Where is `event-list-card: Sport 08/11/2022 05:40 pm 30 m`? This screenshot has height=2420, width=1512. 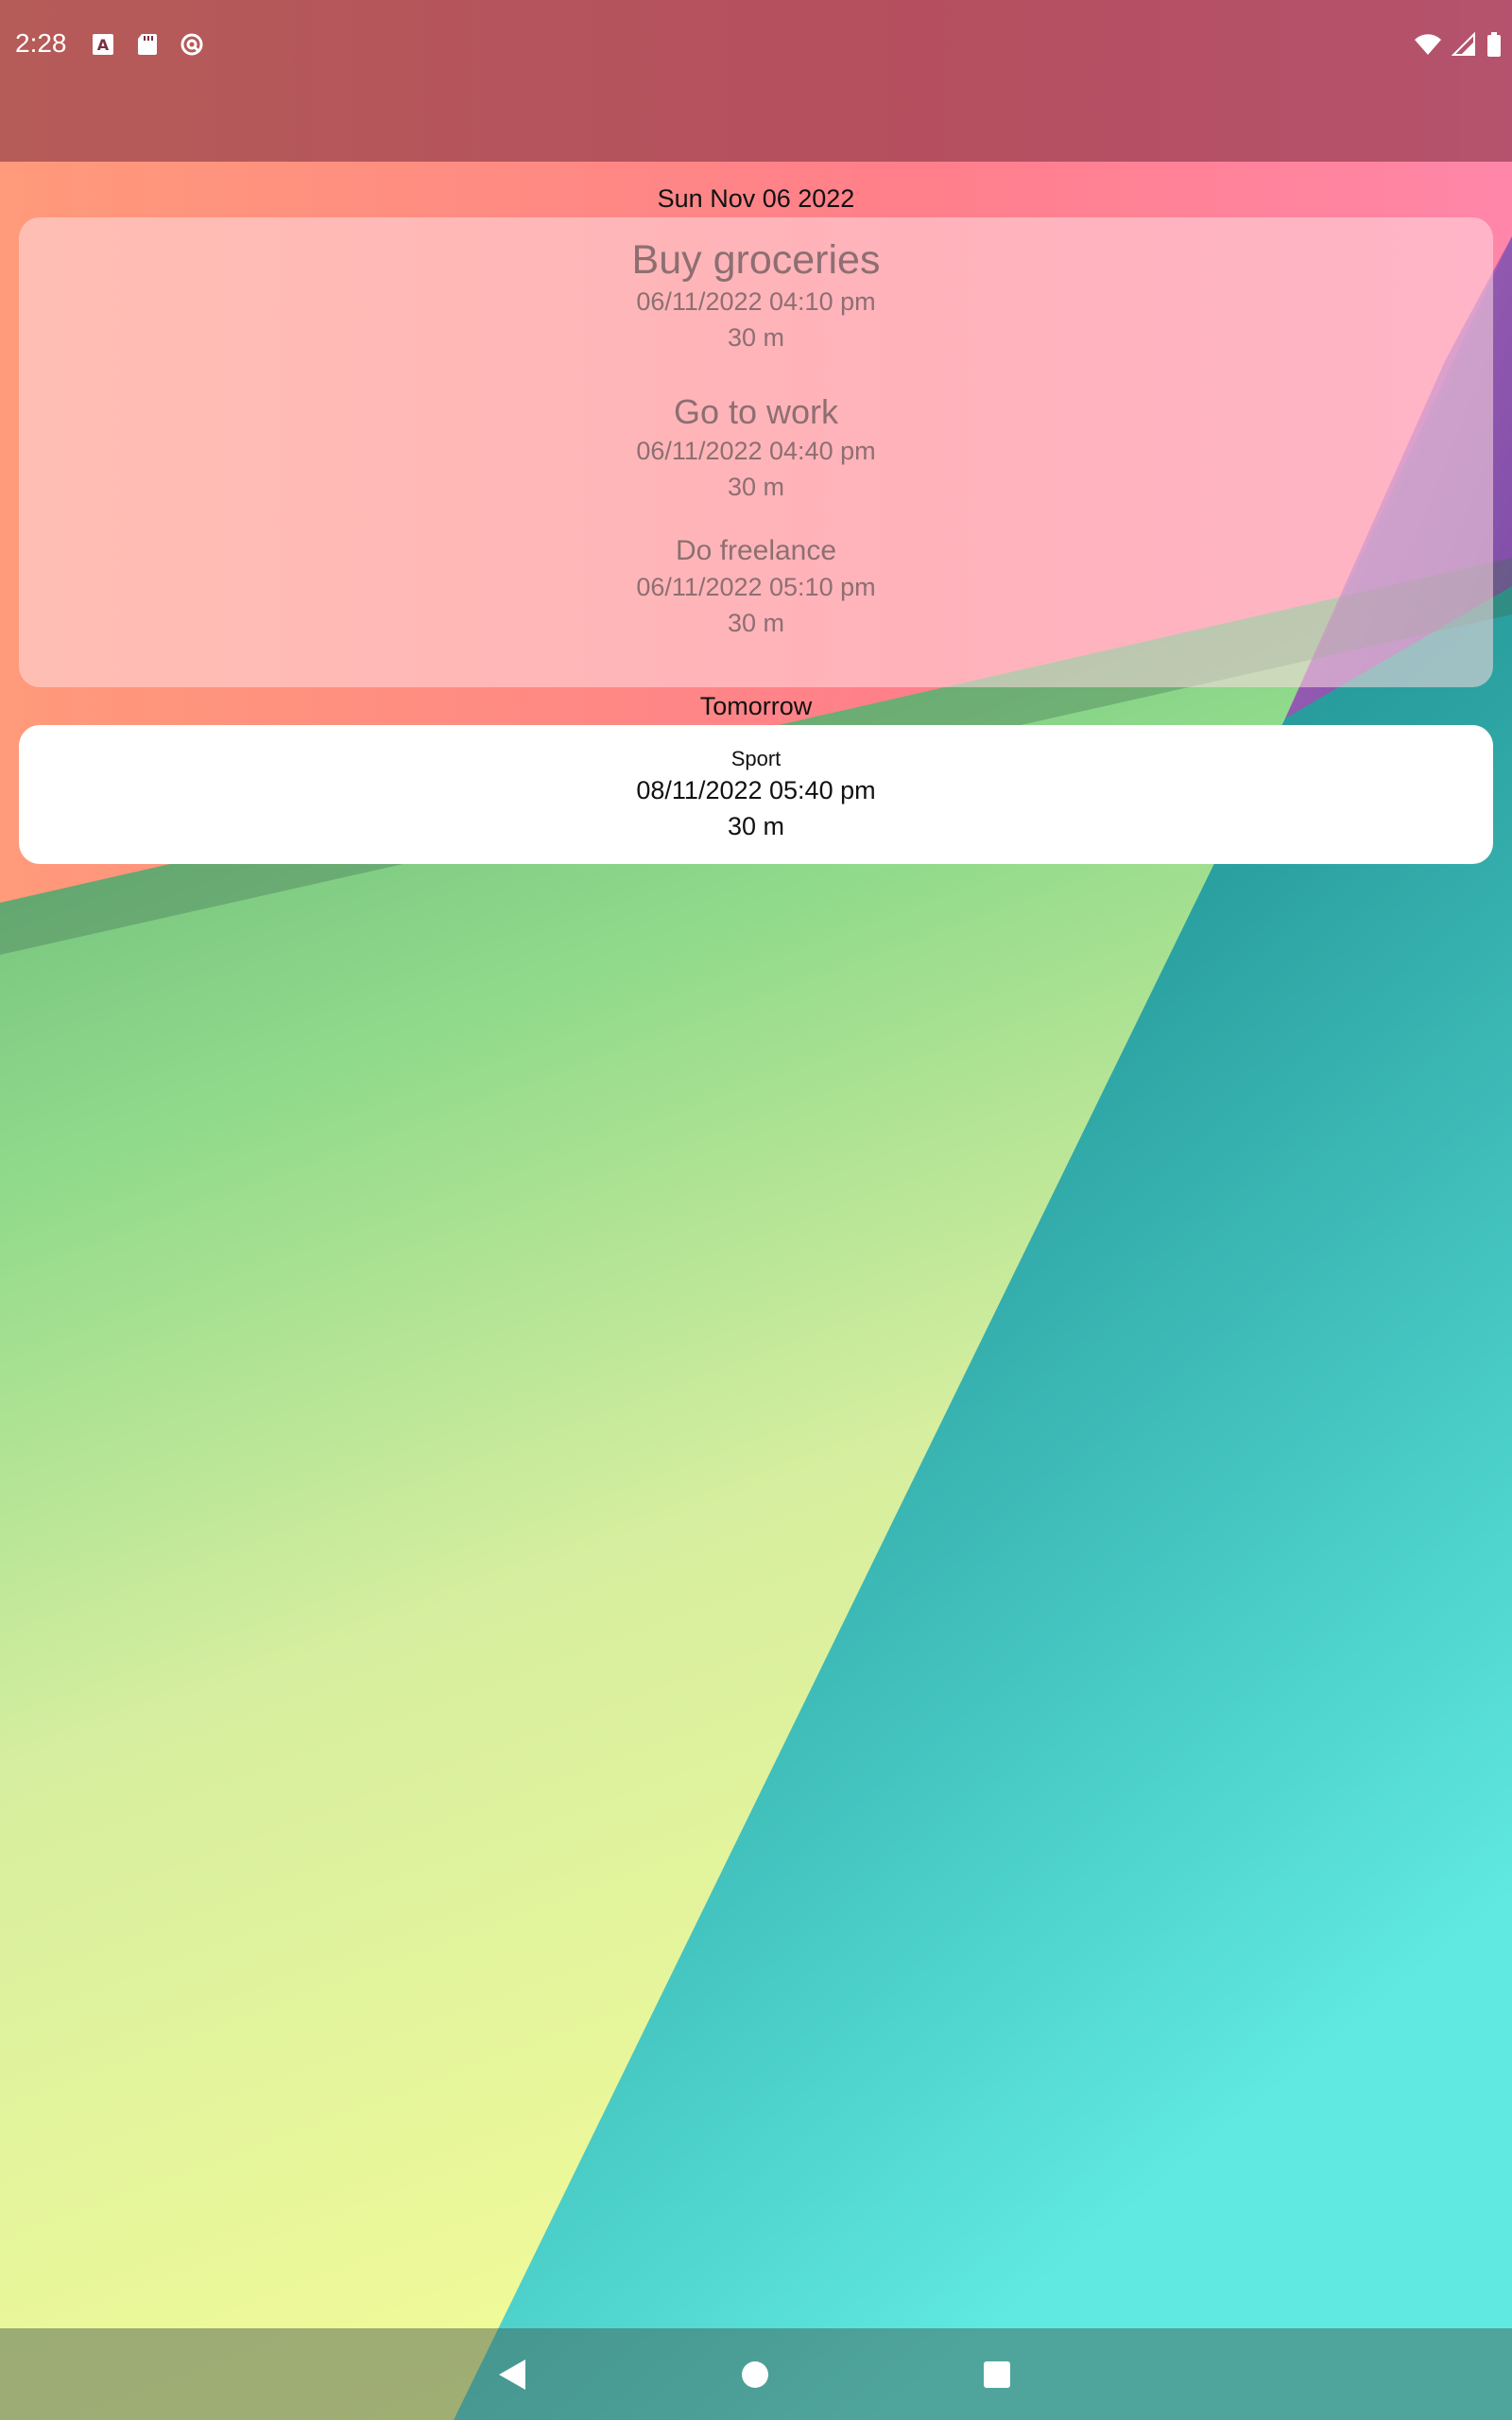 event-list-card: Sport 08/11/2022 05:40 pm 30 m is located at coordinates (756, 794).